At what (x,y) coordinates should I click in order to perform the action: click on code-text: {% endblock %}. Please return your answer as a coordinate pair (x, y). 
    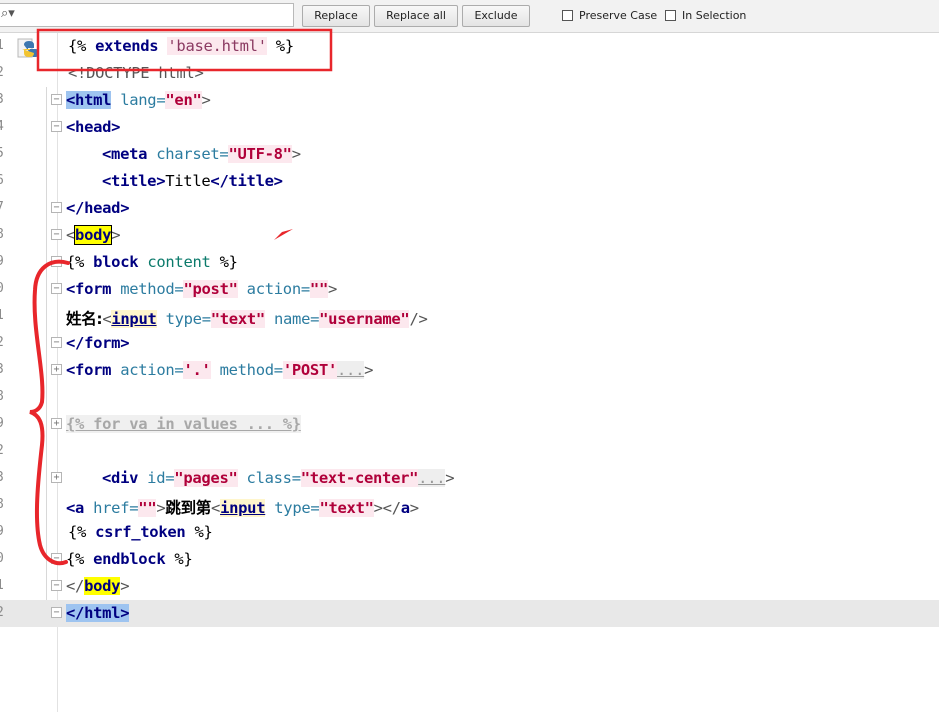
    Looking at the image, I should click on (129, 559).